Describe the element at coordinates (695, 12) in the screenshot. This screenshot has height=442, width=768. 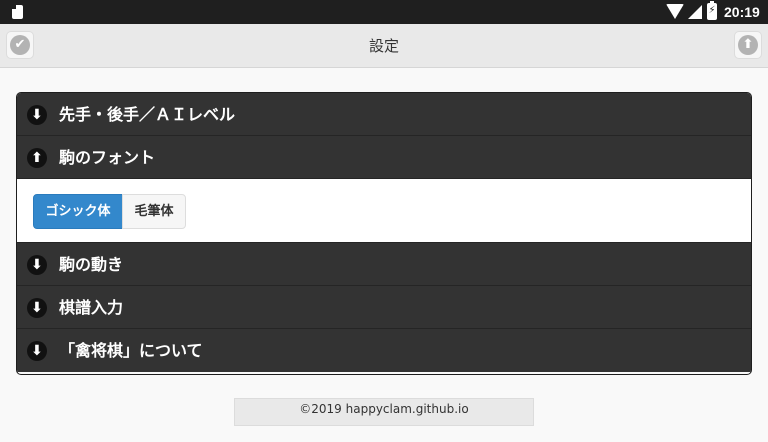
I see `signal-icon` at that location.